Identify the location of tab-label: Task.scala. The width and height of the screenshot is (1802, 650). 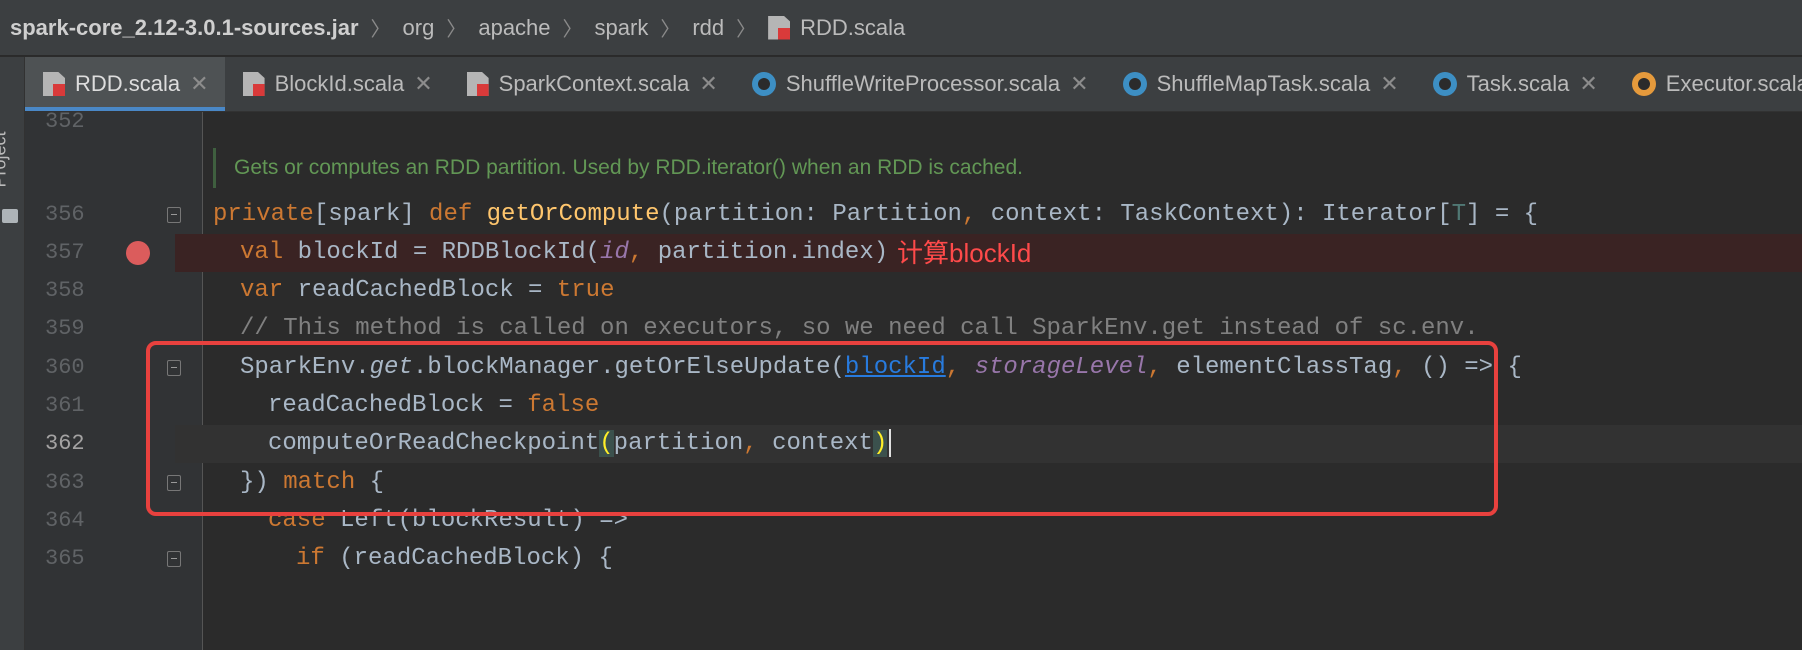
(1518, 83).